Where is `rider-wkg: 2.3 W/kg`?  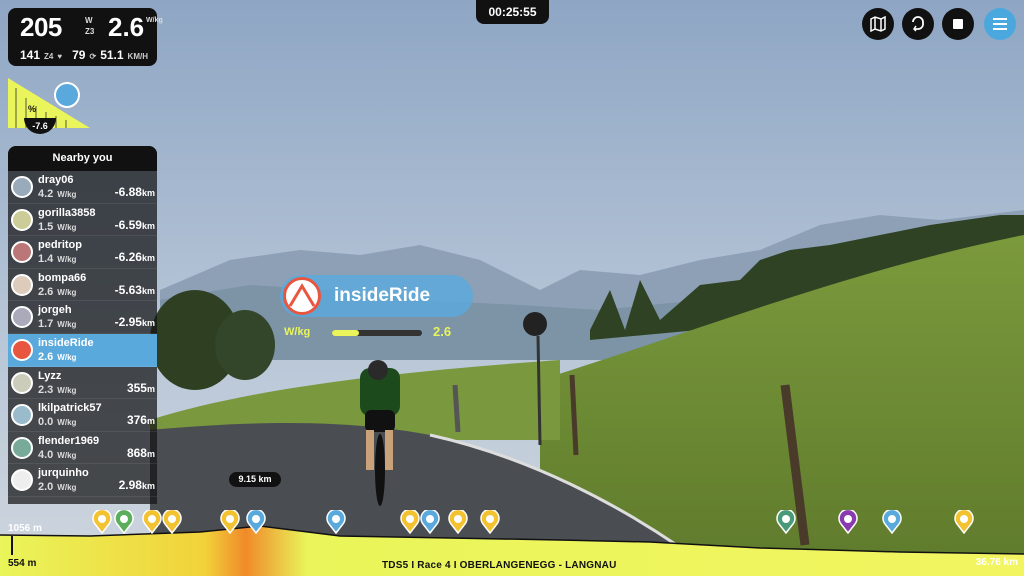 rider-wkg: 2.3 W/kg is located at coordinates (57, 390).